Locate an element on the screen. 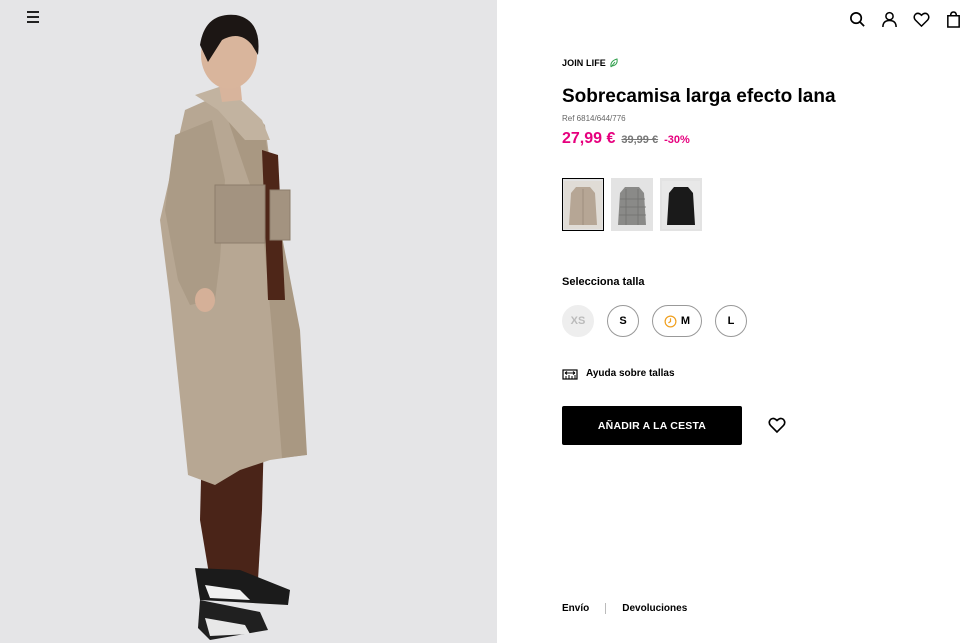 Image resolution: width=969 pixels, height=643 pixels. color-swatch-grey is located at coordinates (632, 204).